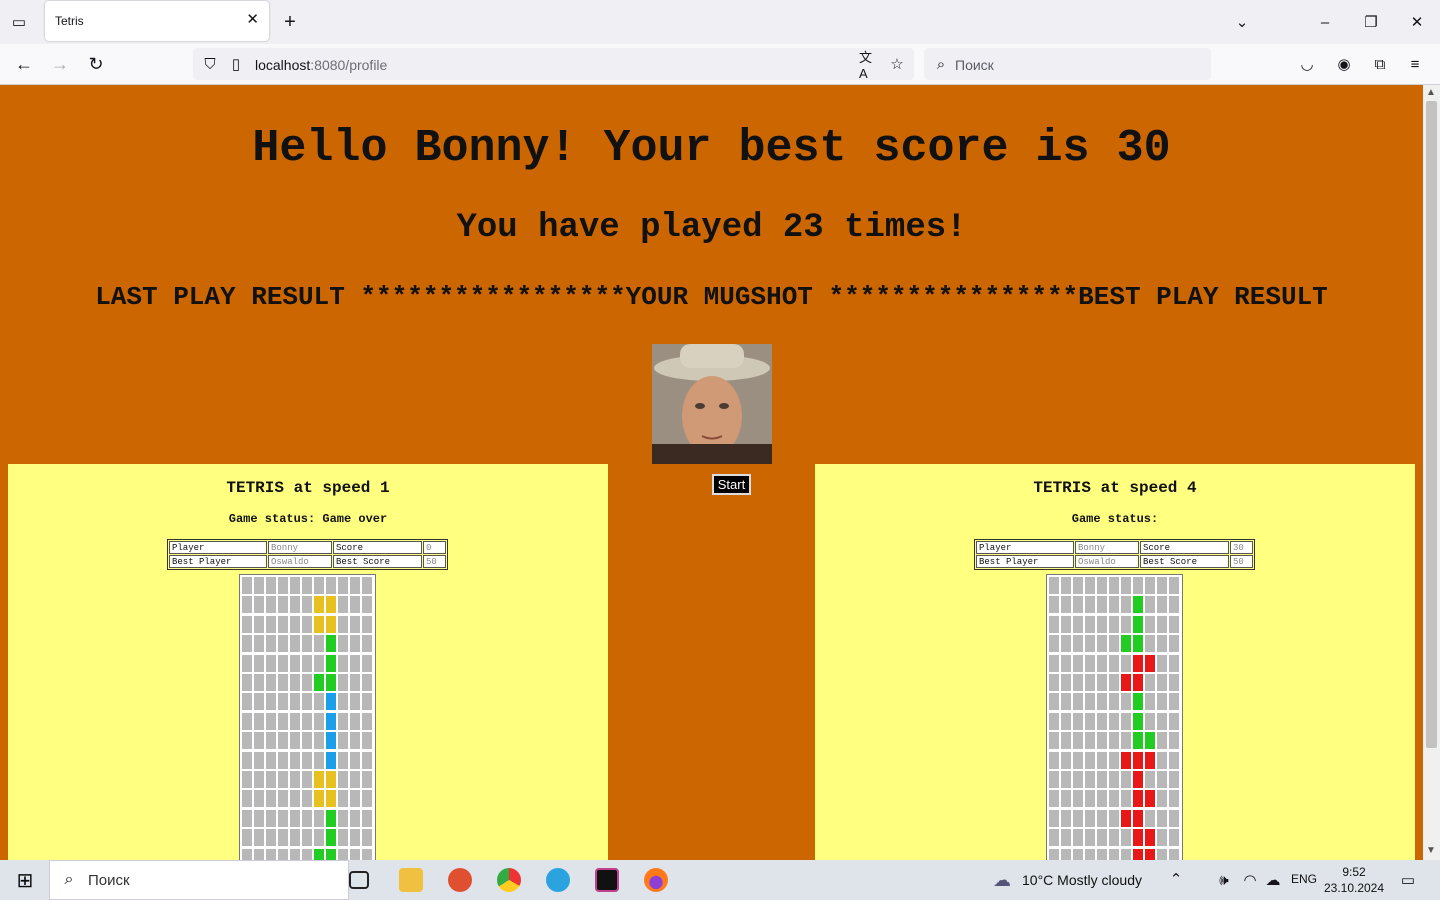 The height and width of the screenshot is (900, 1440). I want to click on wifi-icon: ◠, so click(1250, 880).